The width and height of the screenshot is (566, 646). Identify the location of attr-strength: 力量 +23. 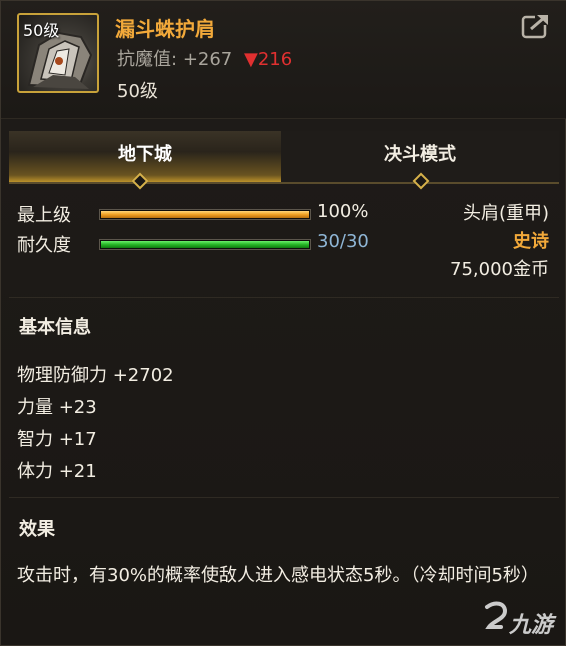
(57, 407).